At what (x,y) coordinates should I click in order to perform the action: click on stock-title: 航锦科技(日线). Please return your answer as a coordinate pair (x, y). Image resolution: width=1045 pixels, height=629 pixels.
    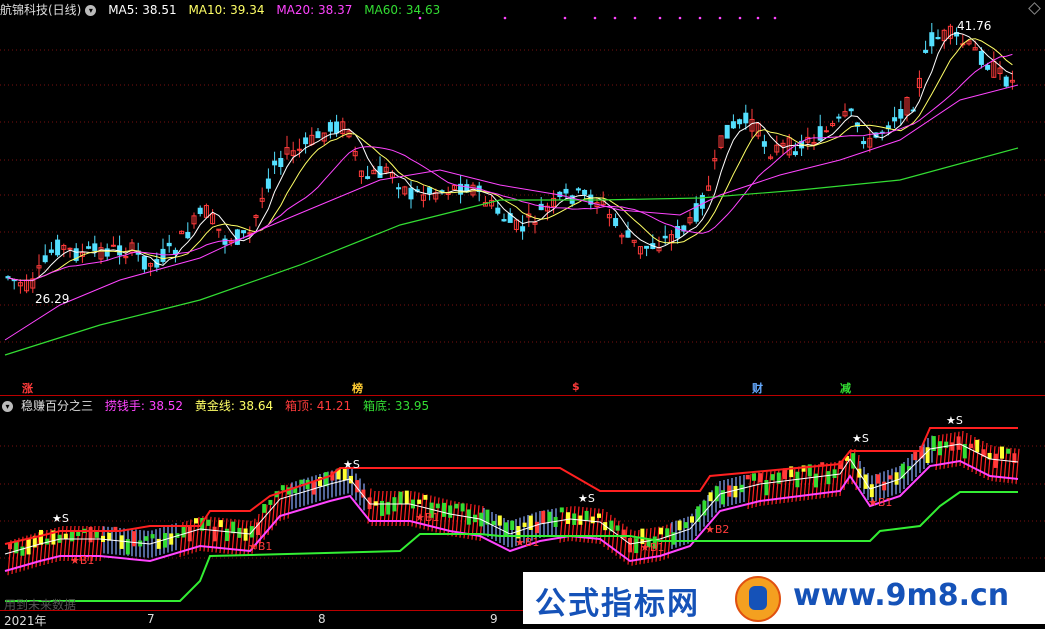
    Looking at the image, I should click on (41, 10).